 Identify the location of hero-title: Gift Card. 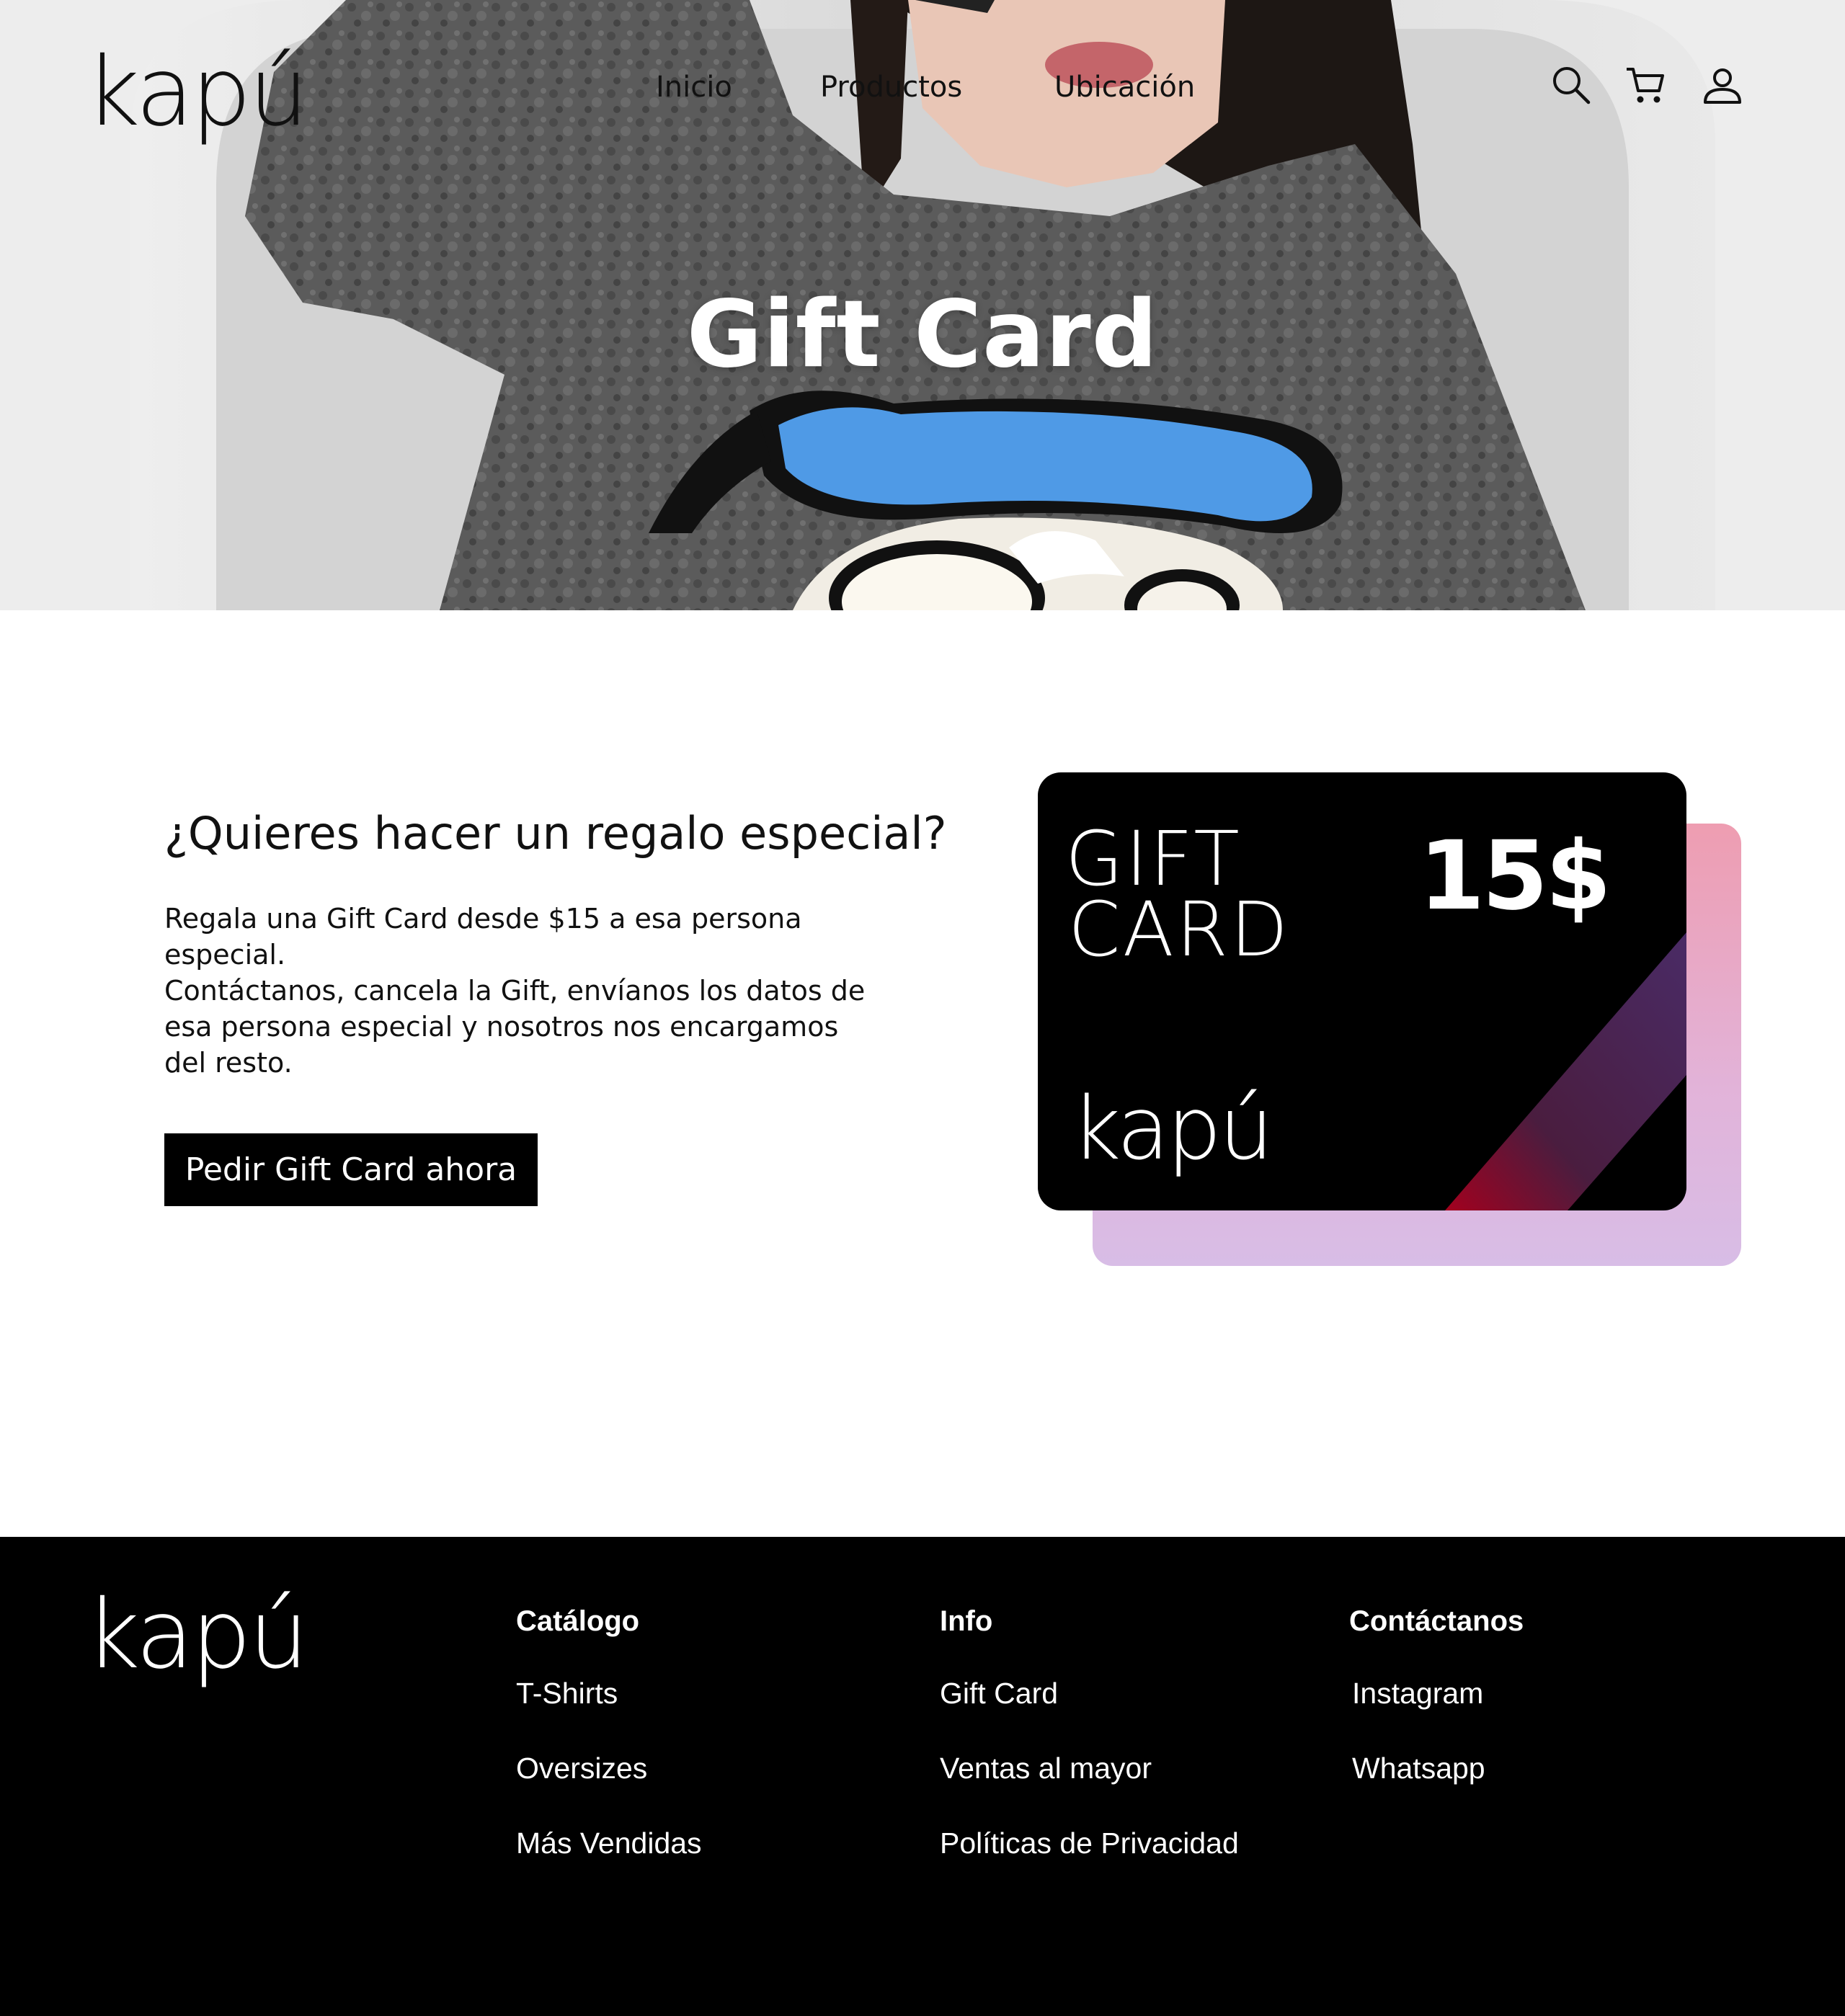
(922, 334).